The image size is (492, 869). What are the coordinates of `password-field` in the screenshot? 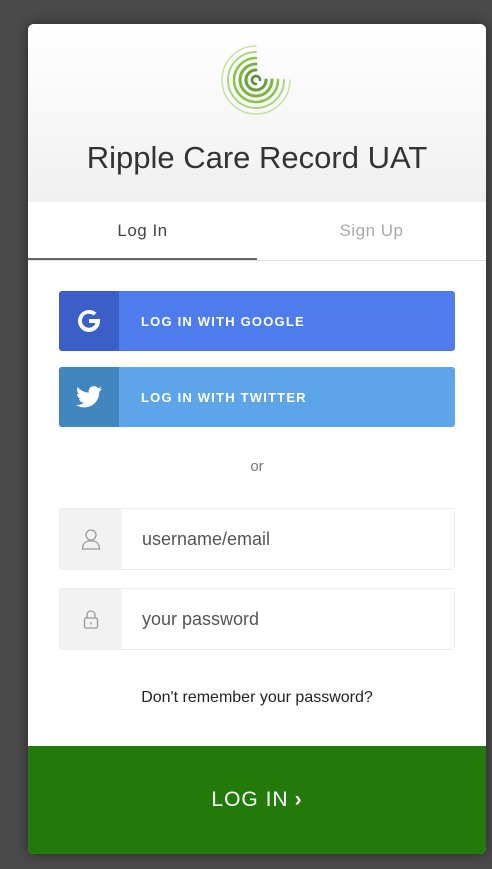 It's located at (257, 619).